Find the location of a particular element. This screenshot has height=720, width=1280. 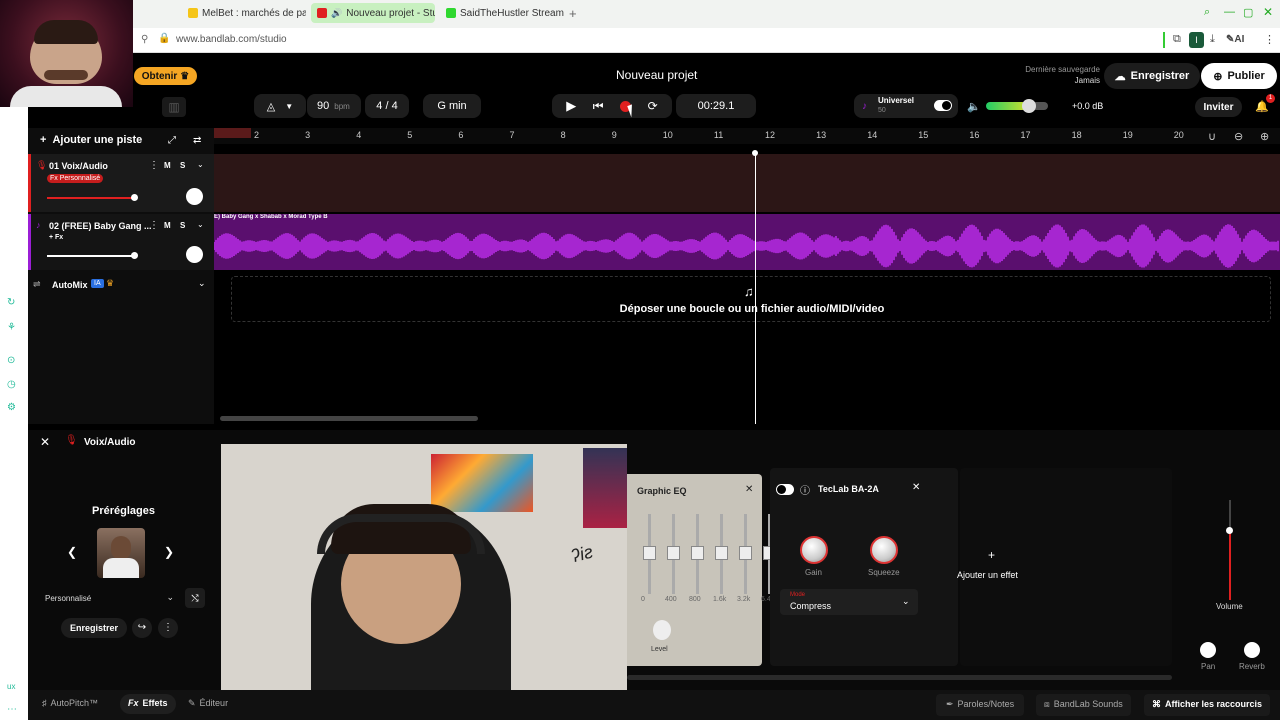

wand-icon: ⤢ is located at coordinates (172, 140).